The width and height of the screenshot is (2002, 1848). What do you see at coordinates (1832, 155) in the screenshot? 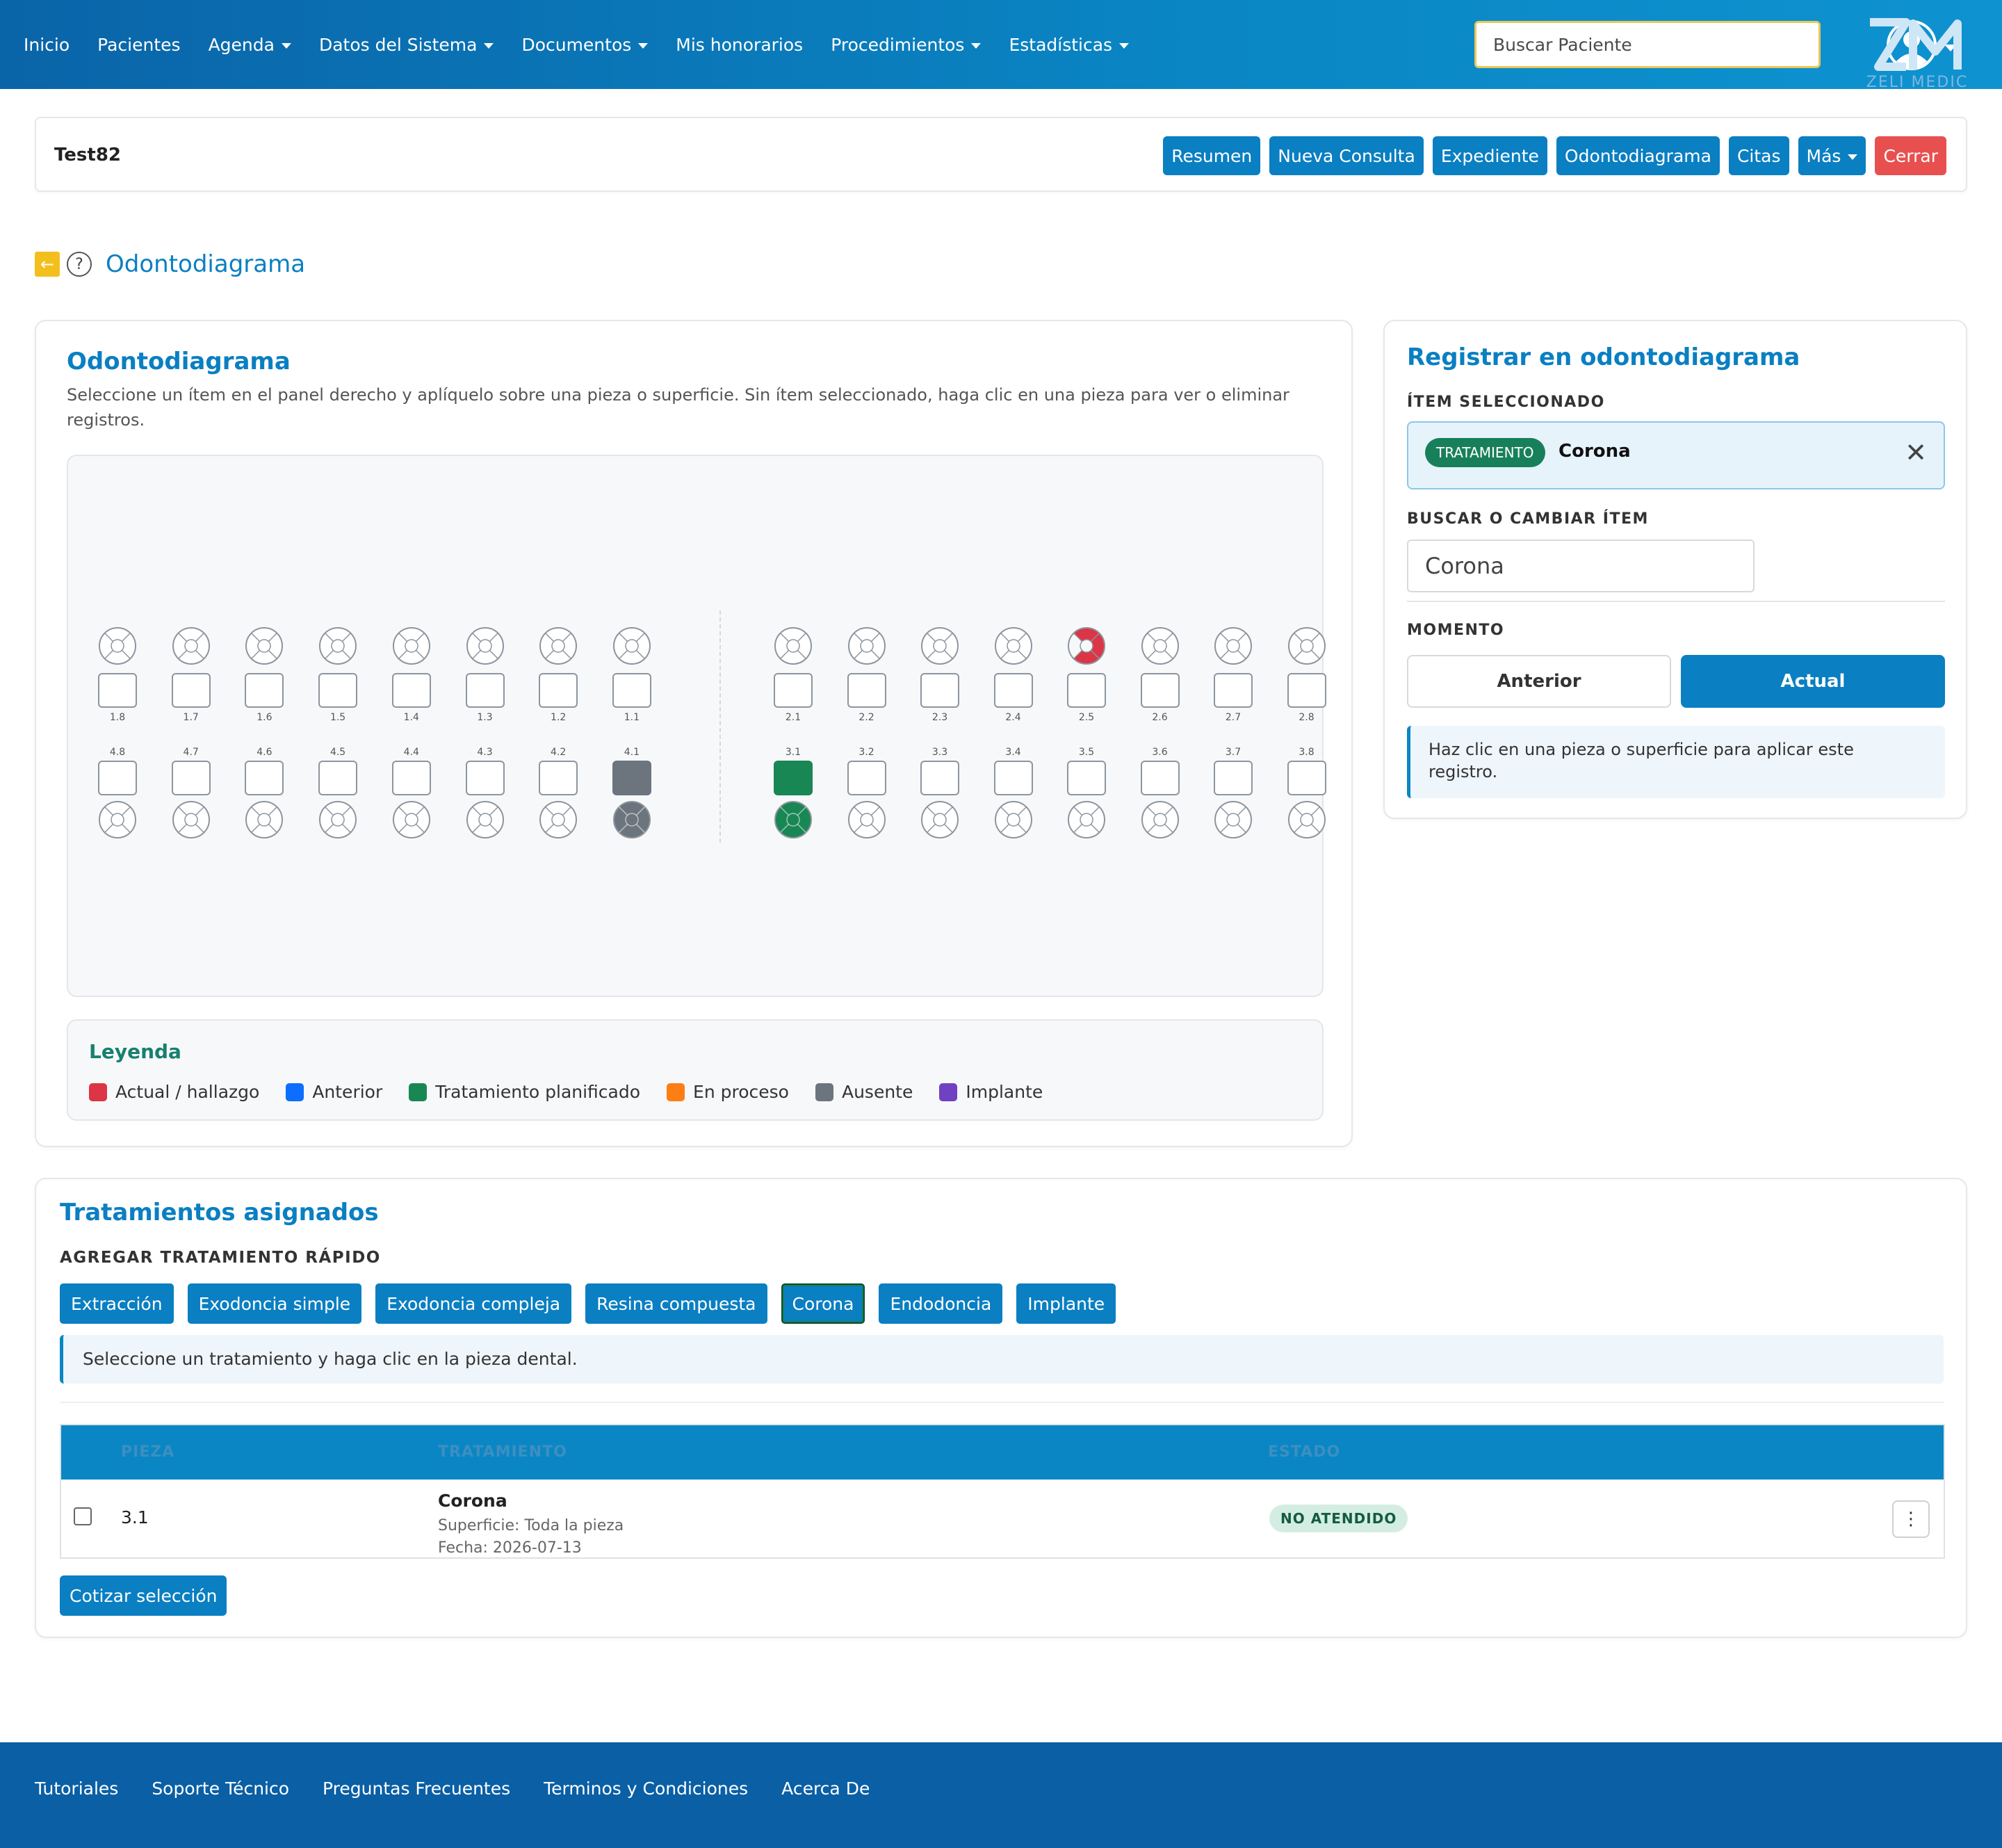
I see `patient-action-button-5: Más` at bounding box center [1832, 155].